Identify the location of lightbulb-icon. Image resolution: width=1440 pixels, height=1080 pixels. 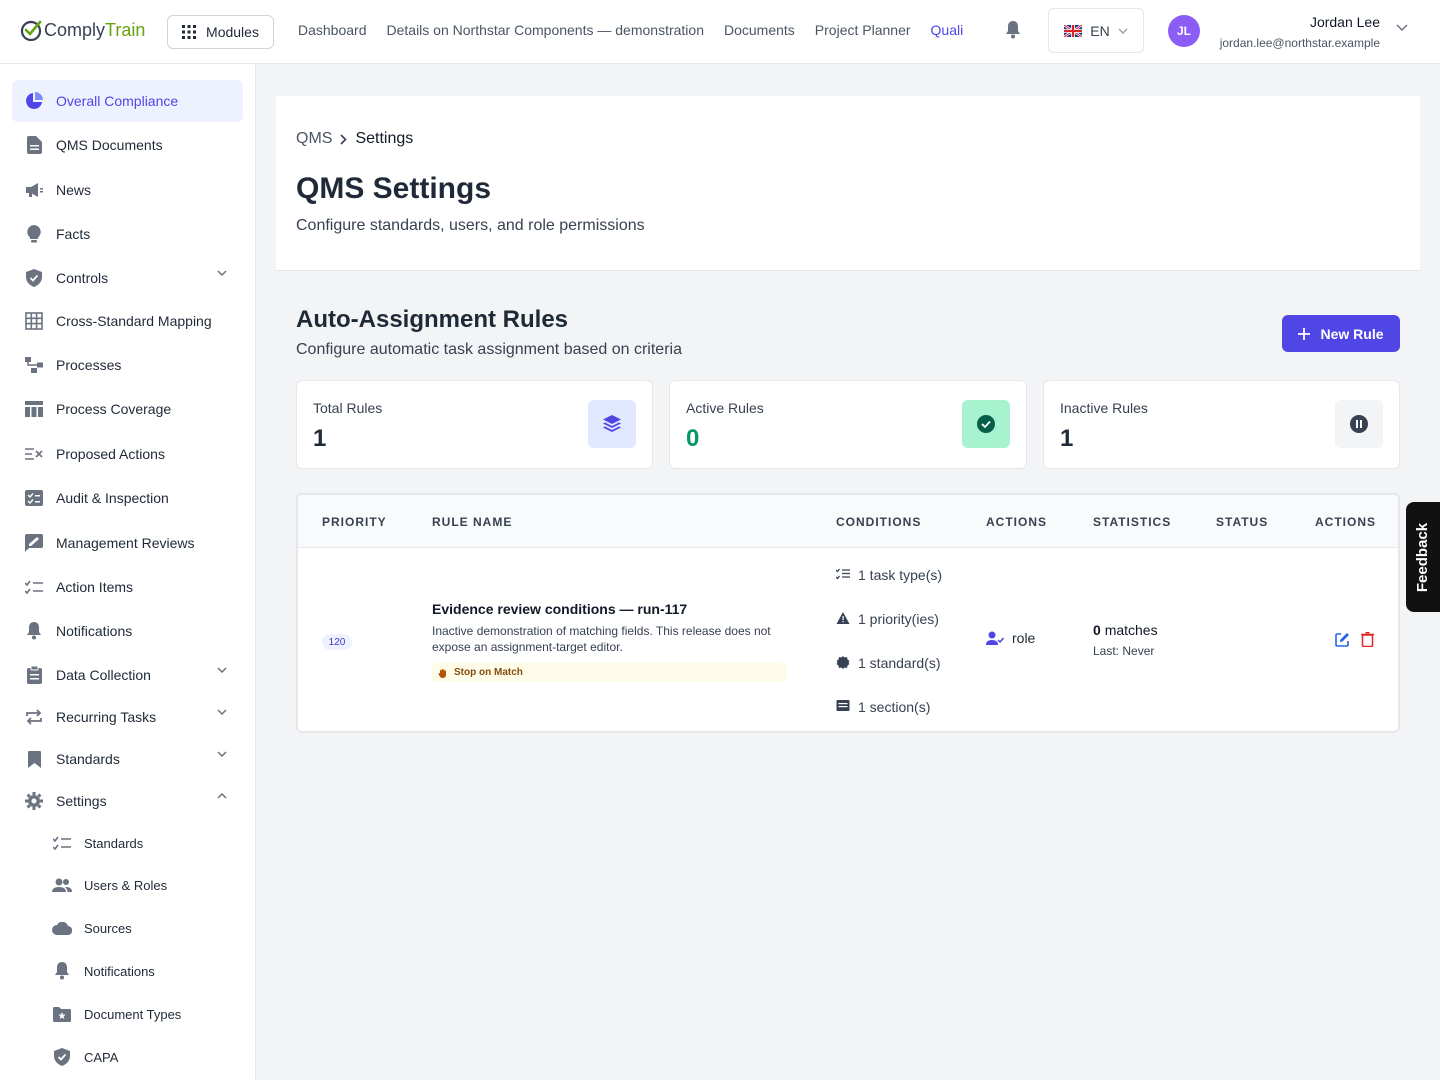
(34, 234).